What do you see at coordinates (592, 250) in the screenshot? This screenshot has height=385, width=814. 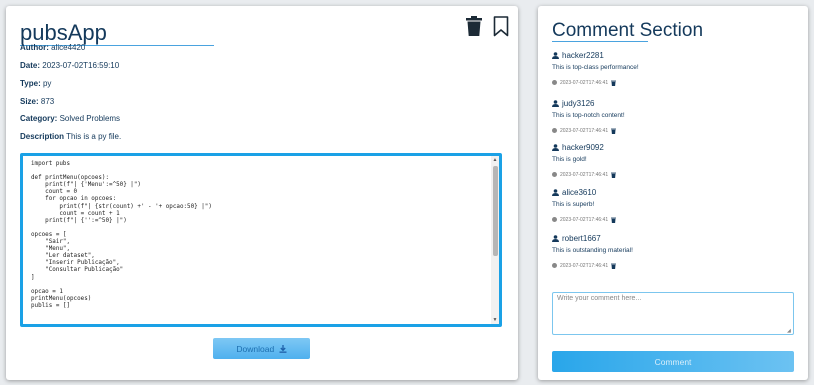 I see `comment-text: This is outstanding material!` at bounding box center [592, 250].